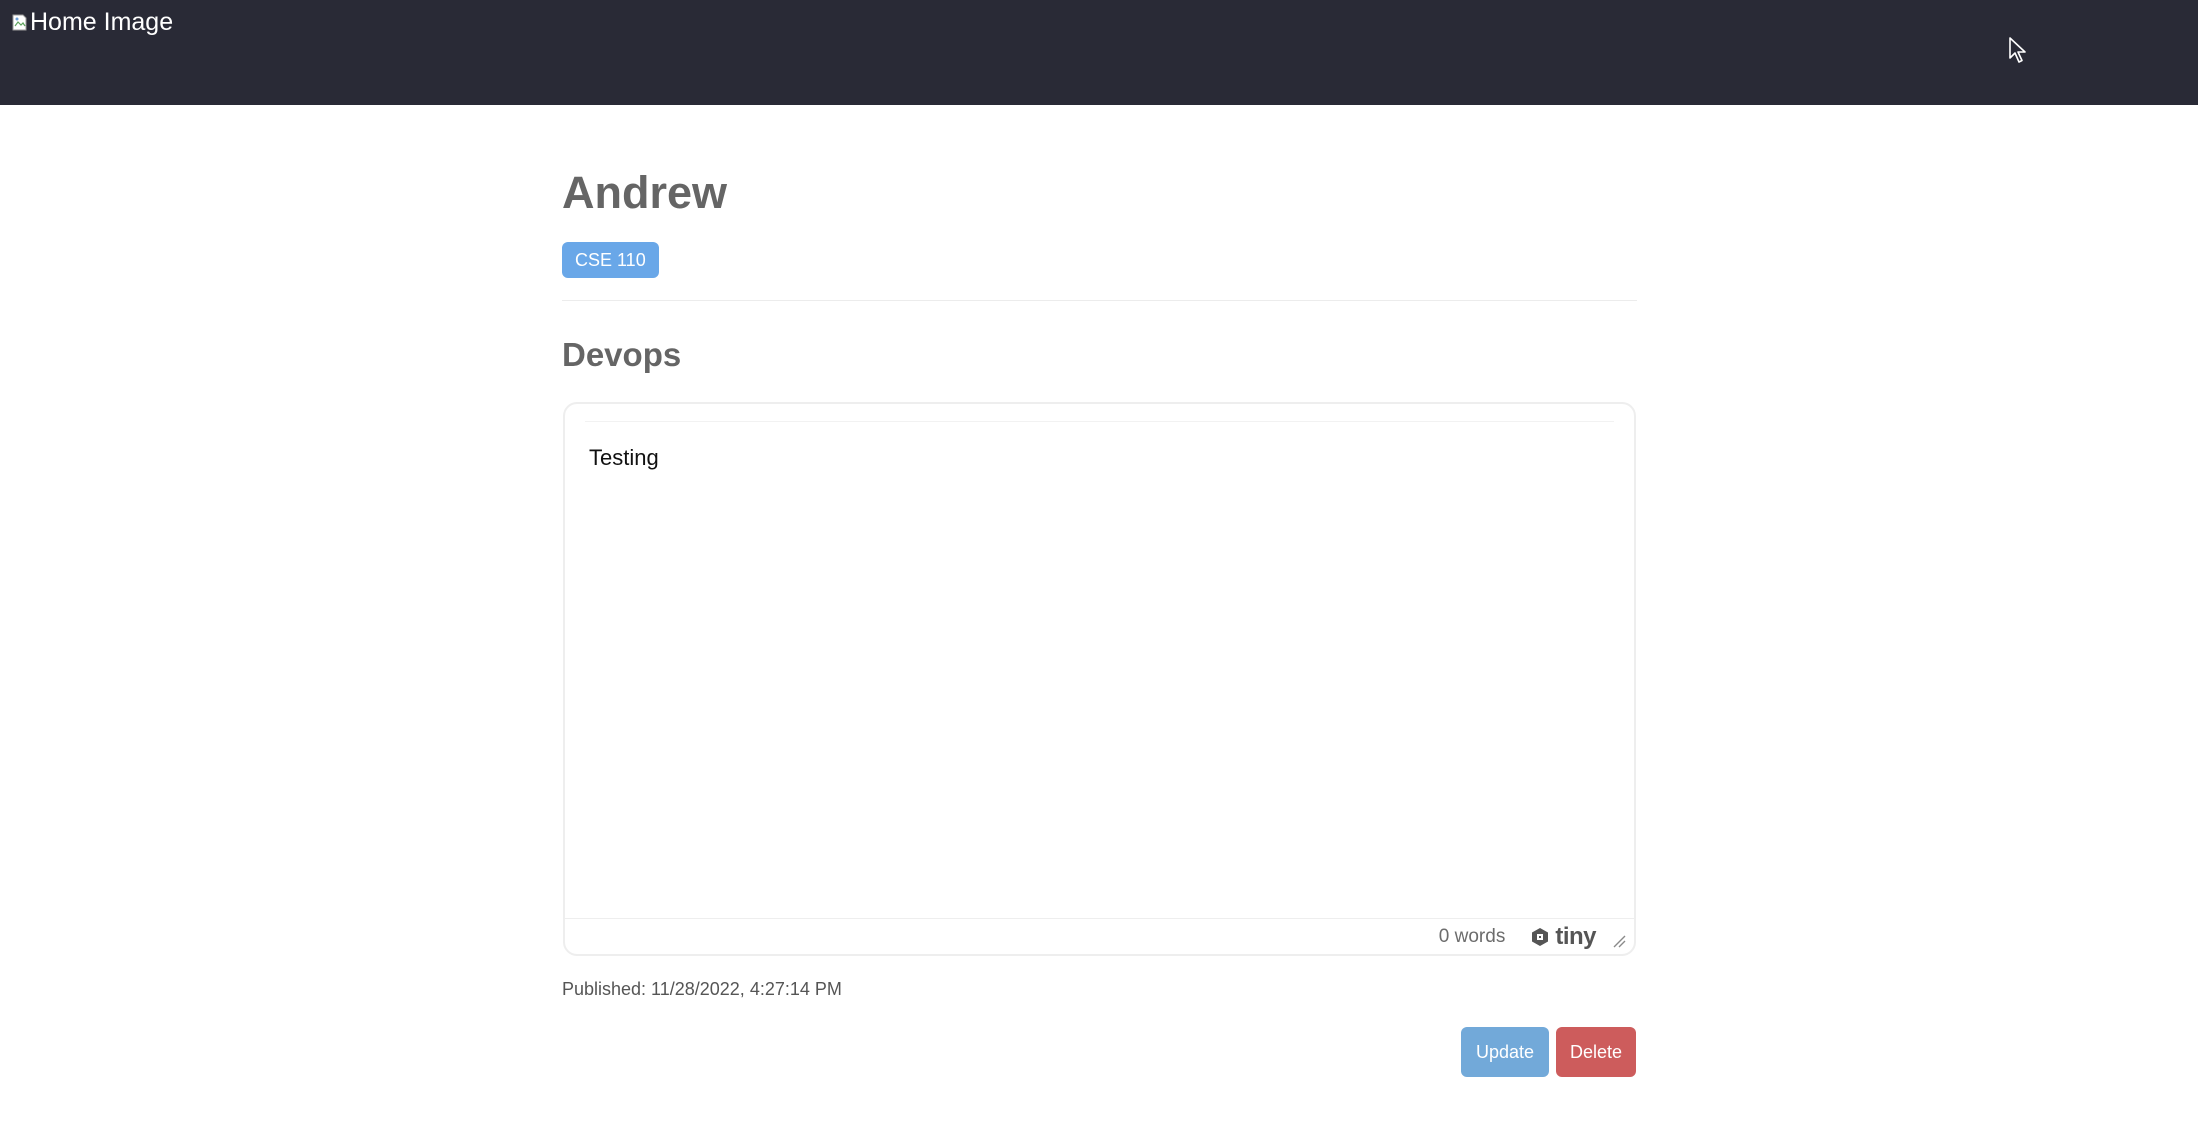 Image resolution: width=2198 pixels, height=1122 pixels. What do you see at coordinates (702, 989) in the screenshot?
I see `published-timestamp: Published: 11/28/2022, 4:27:14 PM` at bounding box center [702, 989].